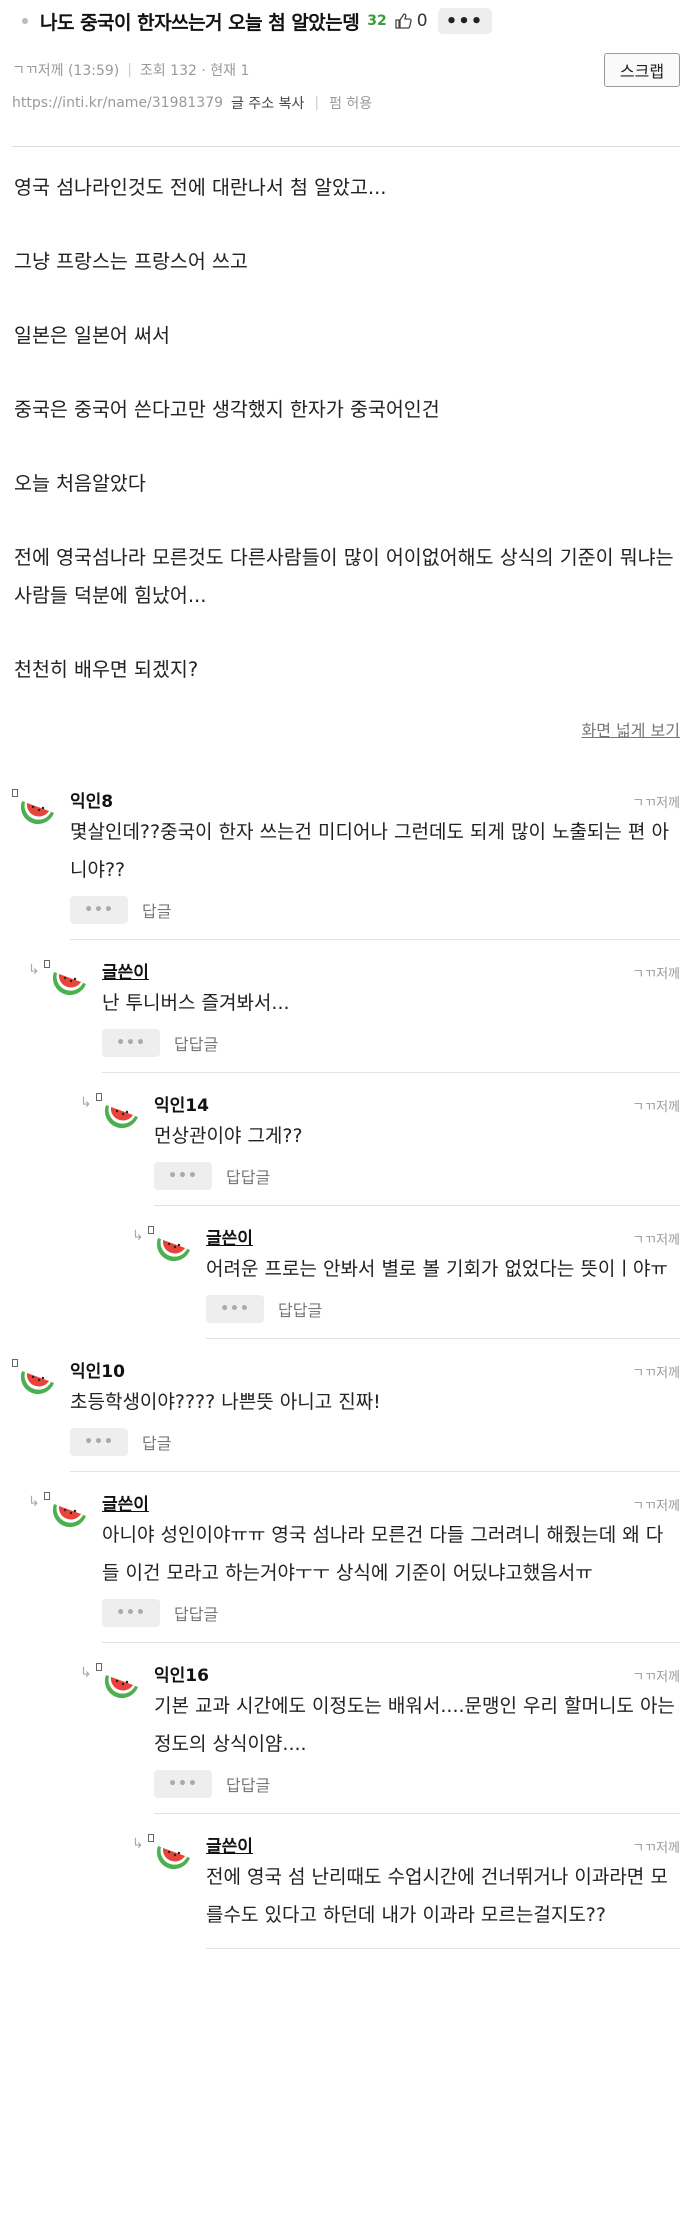  Describe the element at coordinates (351, 104) in the screenshot. I see `permission-label: 펌 허용` at that location.